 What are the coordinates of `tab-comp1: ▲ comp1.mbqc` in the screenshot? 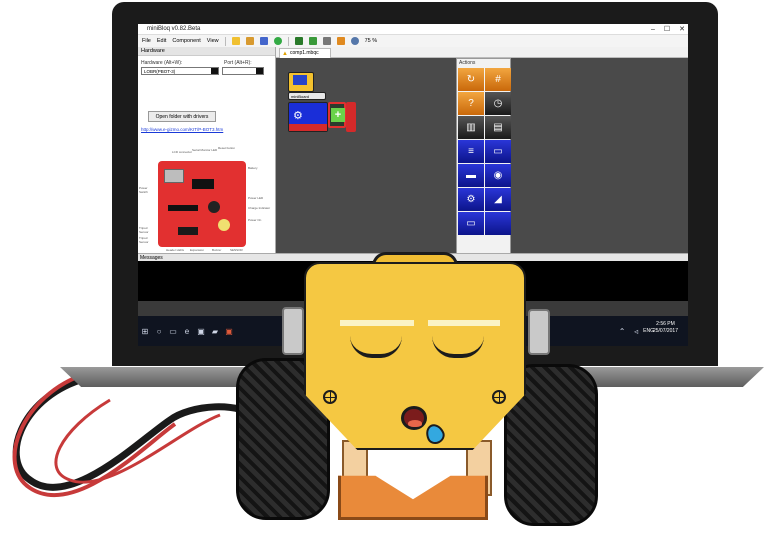 It's located at (305, 53).